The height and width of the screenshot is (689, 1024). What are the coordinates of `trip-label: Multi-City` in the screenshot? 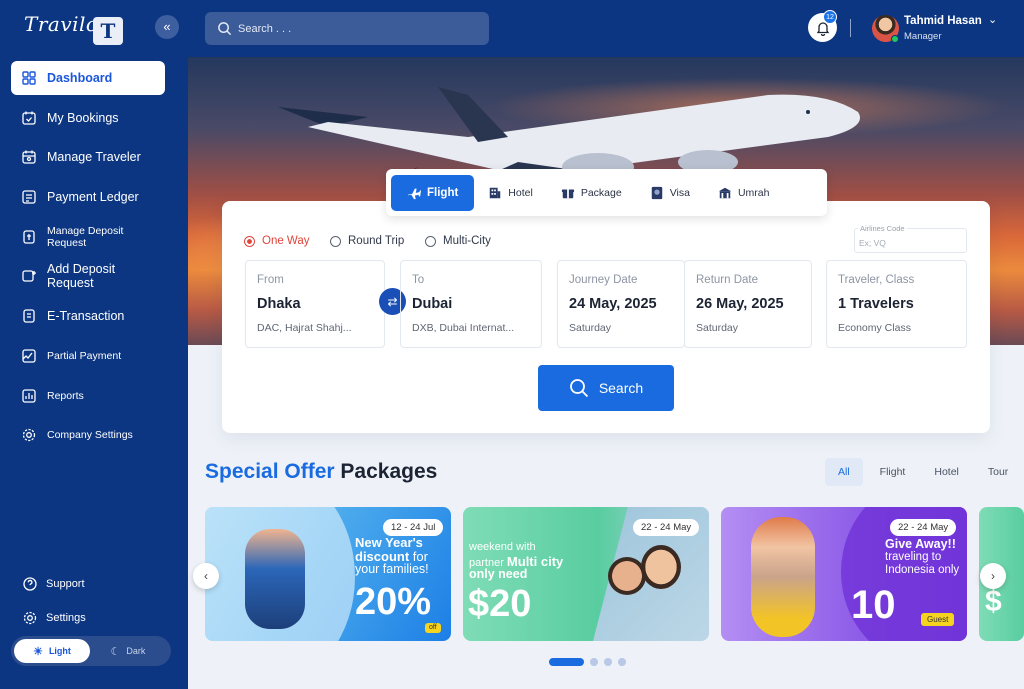 It's located at (467, 241).